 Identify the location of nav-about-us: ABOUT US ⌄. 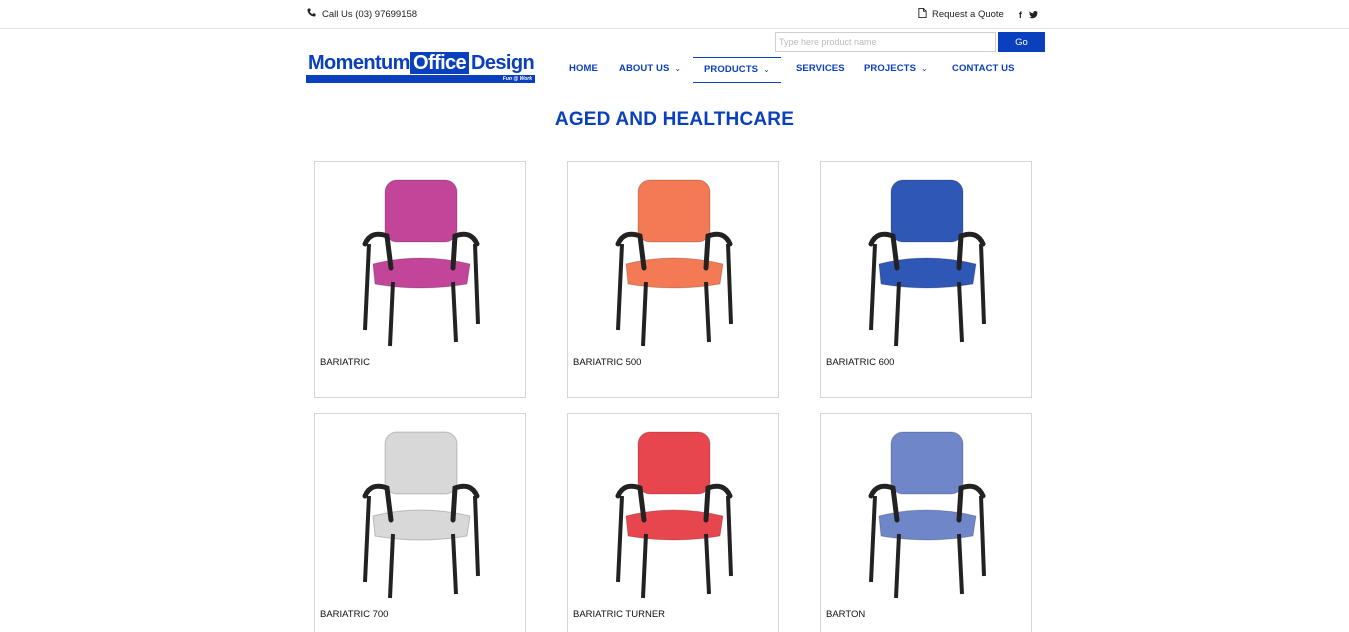
(650, 70).